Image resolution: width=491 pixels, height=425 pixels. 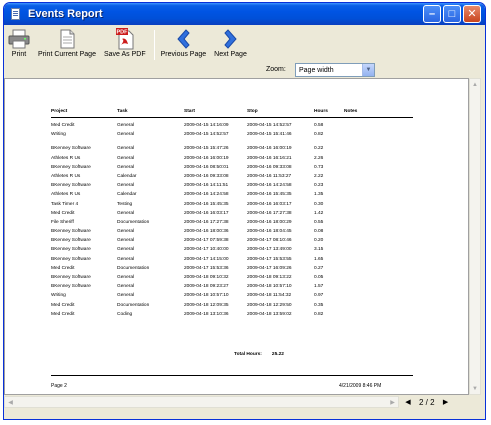 What do you see at coordinates (206, 176) in the screenshot?
I see `cell-start: 2009-04-16 09:33:08` at bounding box center [206, 176].